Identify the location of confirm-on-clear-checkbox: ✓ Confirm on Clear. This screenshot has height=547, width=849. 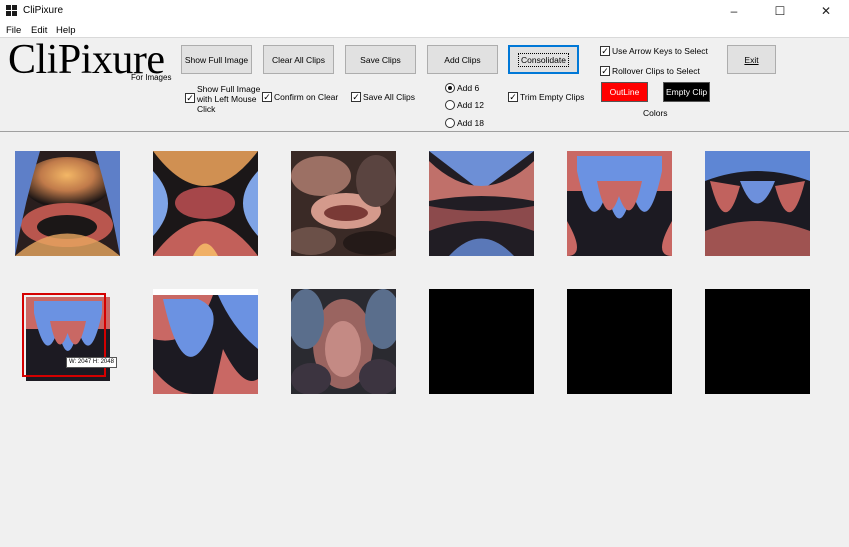
(300, 97).